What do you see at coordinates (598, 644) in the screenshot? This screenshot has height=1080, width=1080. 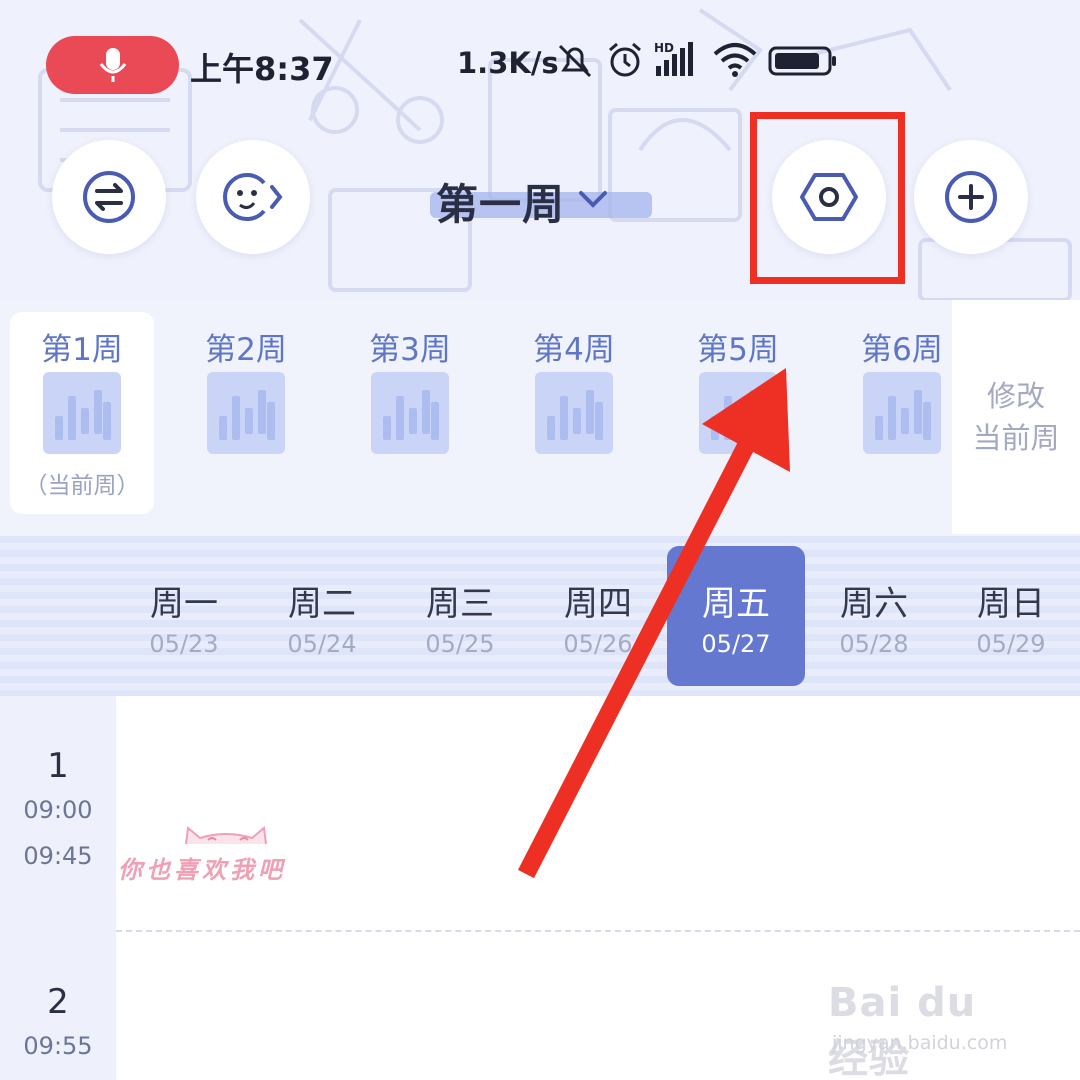 I see `day-date: 05/26` at bounding box center [598, 644].